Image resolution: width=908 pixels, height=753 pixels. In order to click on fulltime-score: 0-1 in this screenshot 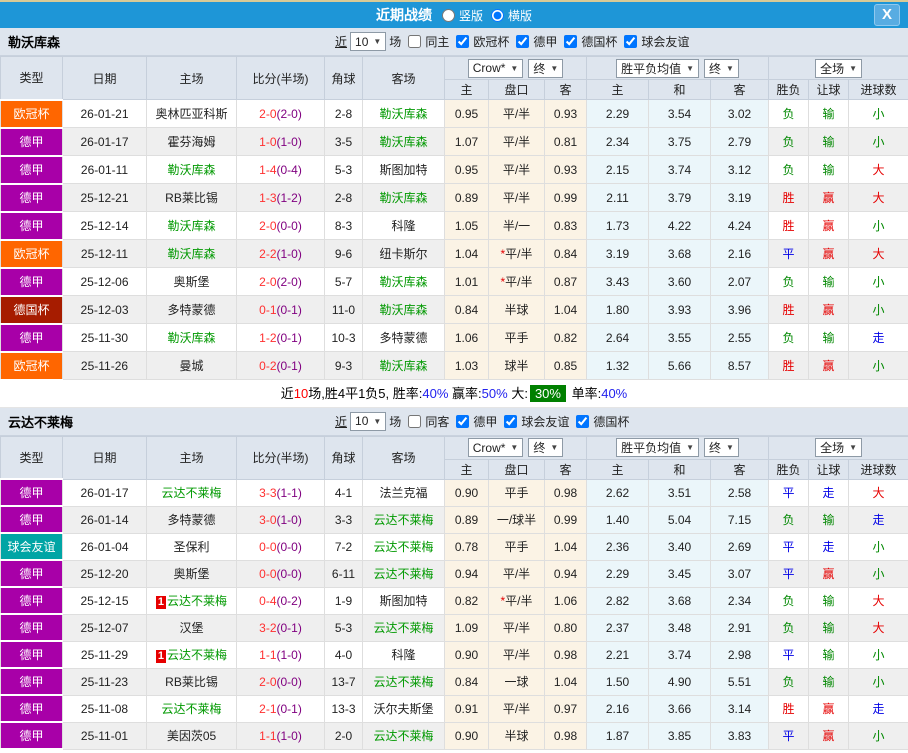, I will do `click(268, 309)`.